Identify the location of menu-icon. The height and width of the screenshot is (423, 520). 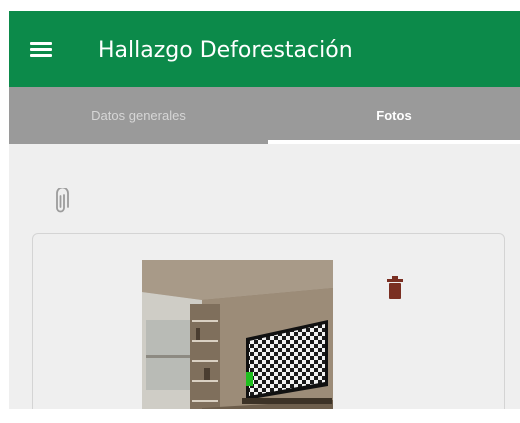
(41, 50).